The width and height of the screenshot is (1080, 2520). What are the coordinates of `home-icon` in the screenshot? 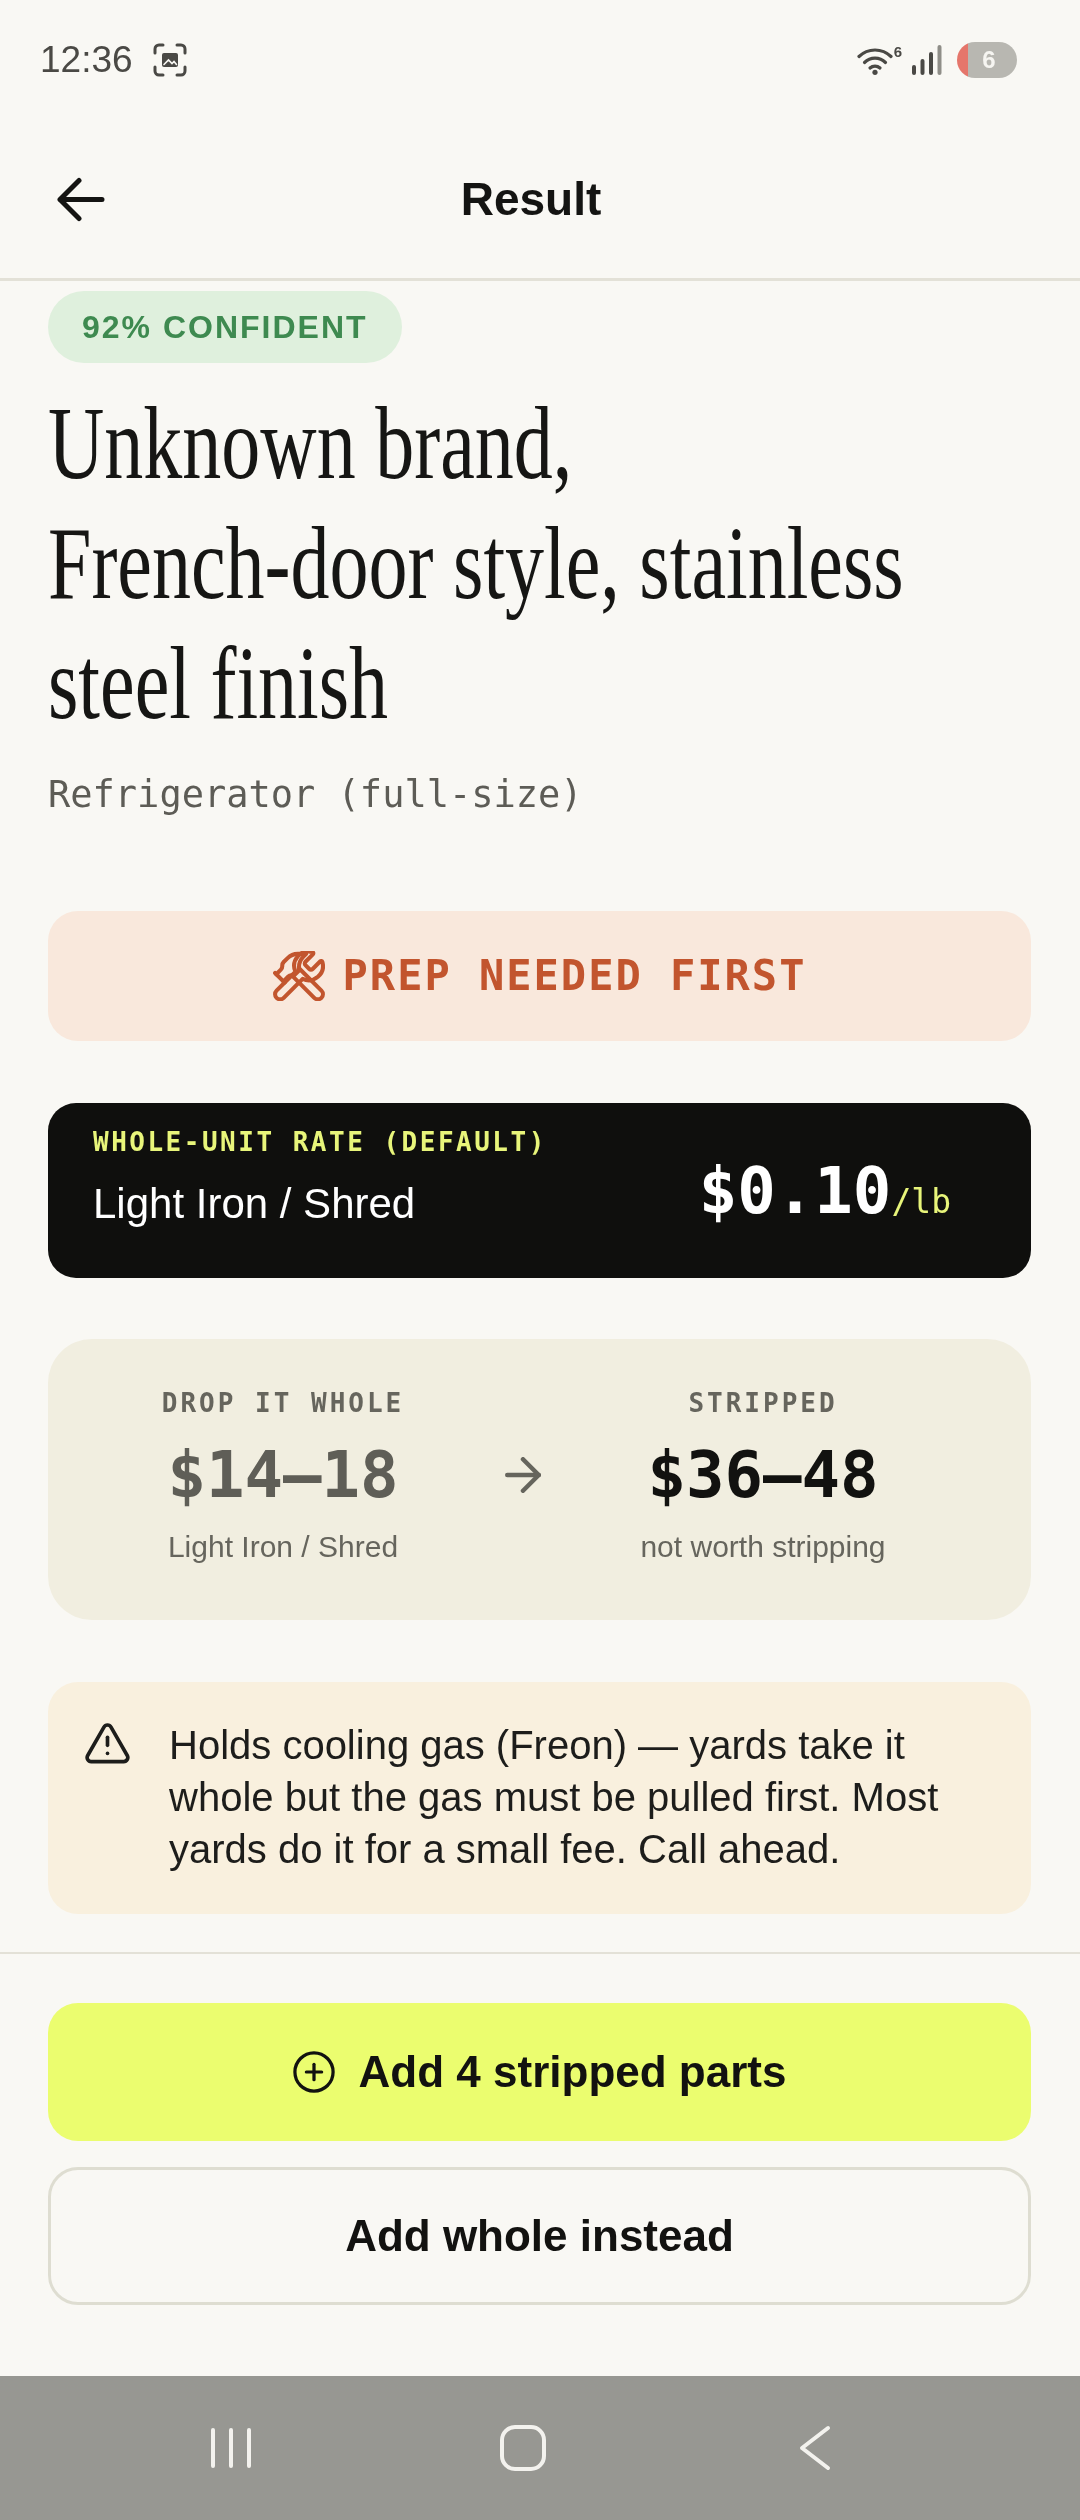 It's located at (523, 2448).